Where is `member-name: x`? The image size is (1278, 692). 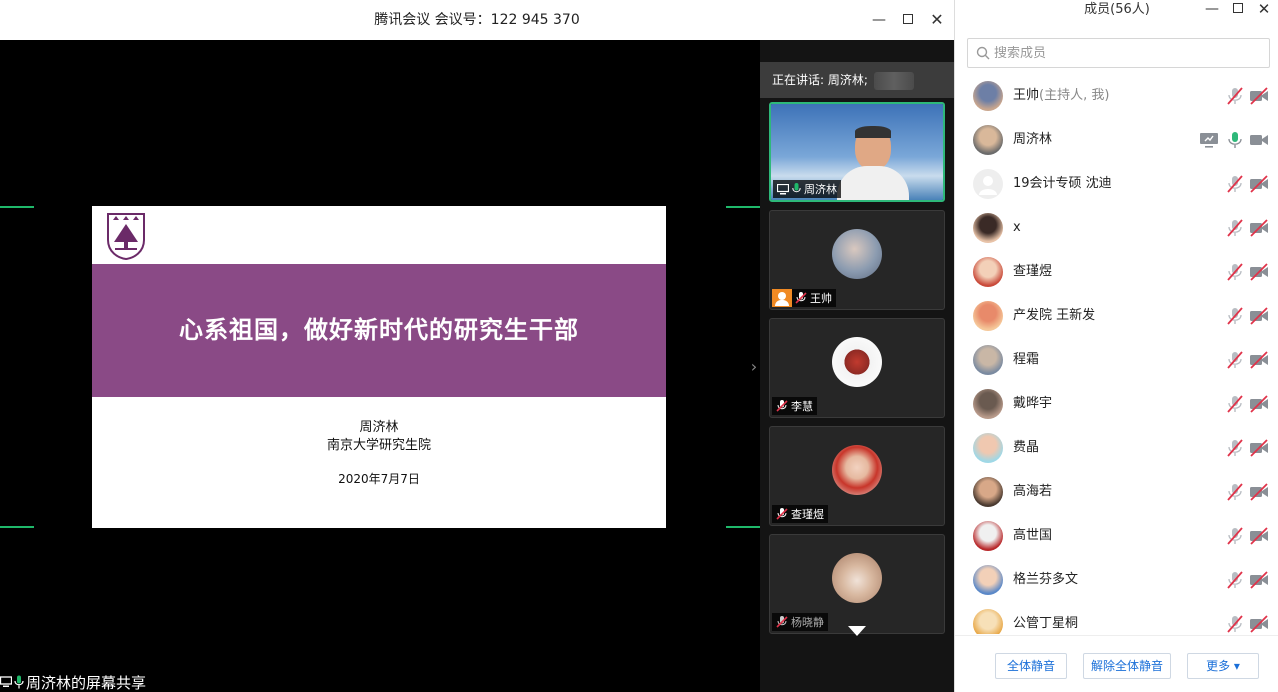
member-name: x is located at coordinates (1017, 227).